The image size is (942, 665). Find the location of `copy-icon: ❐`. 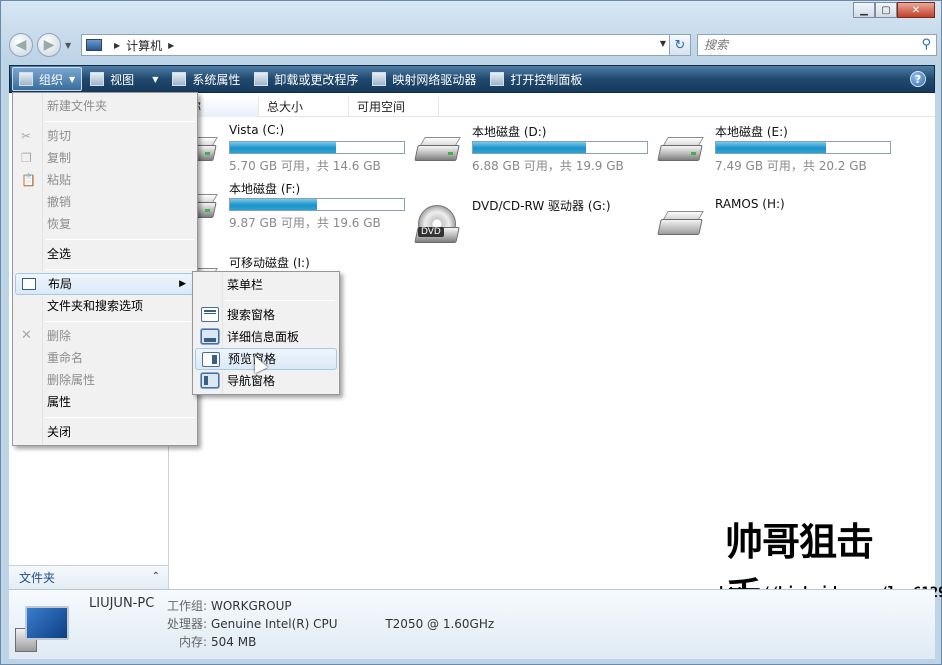

copy-icon: ❐ is located at coordinates (26, 158).